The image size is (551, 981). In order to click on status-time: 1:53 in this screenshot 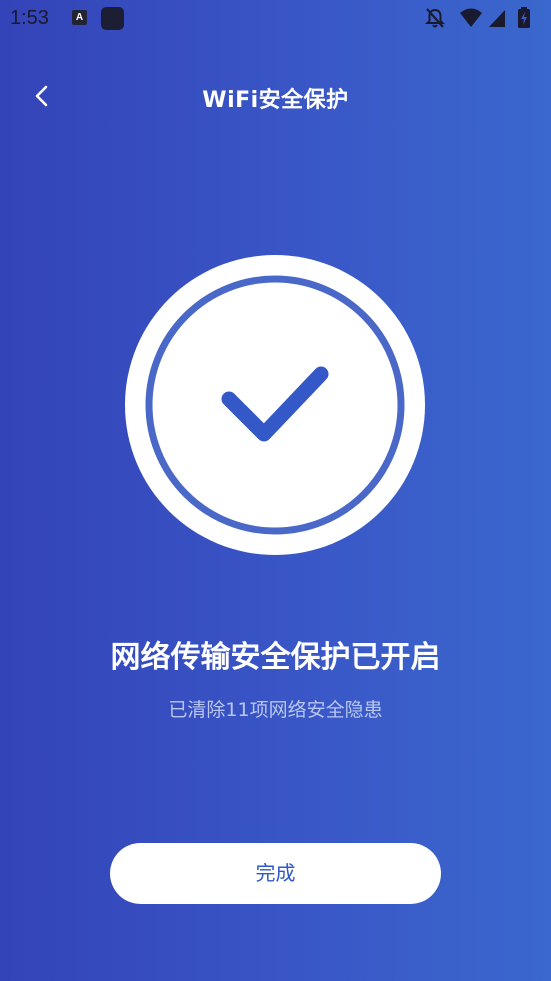, I will do `click(29, 18)`.